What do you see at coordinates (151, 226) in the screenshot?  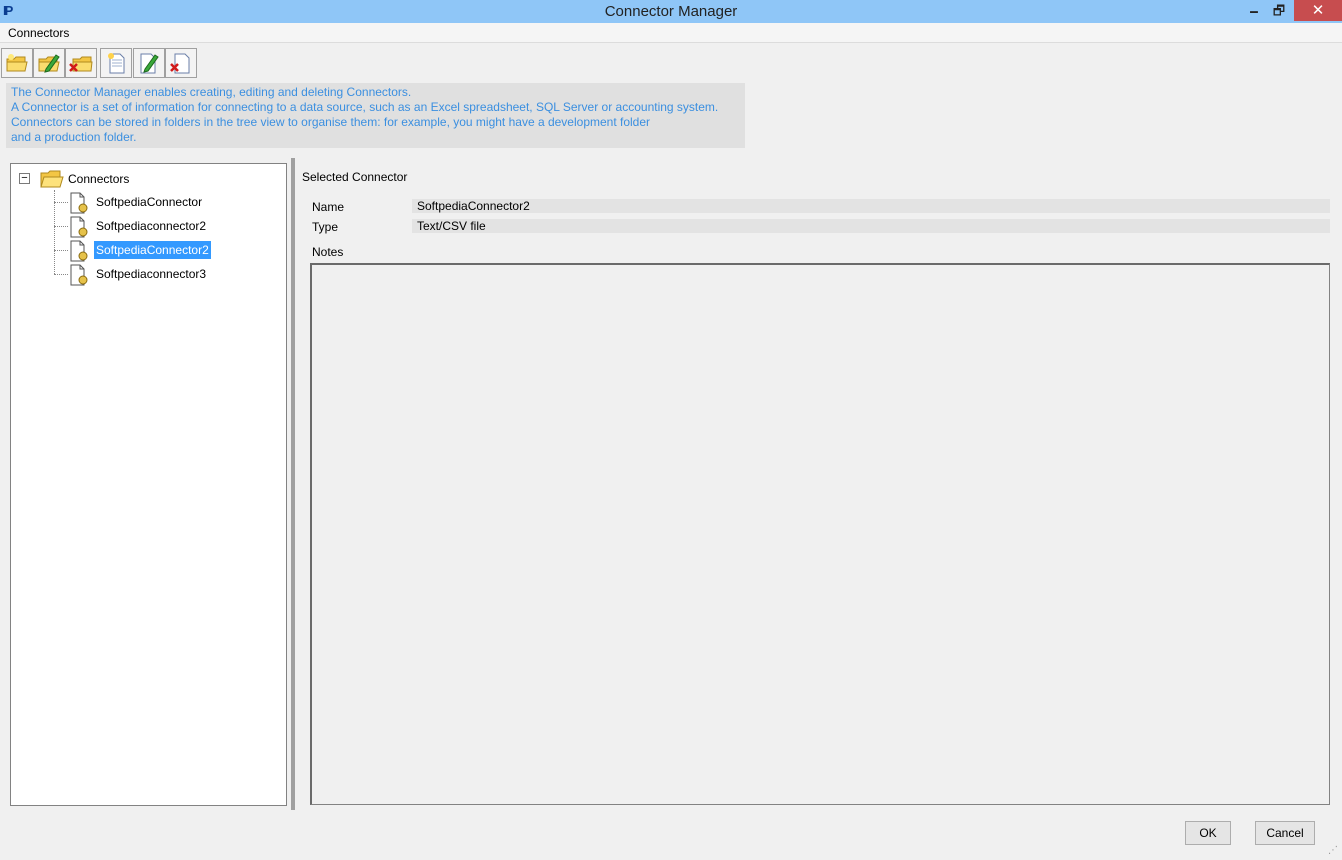 I see `tree-item-label: Softpediaconnector2` at bounding box center [151, 226].